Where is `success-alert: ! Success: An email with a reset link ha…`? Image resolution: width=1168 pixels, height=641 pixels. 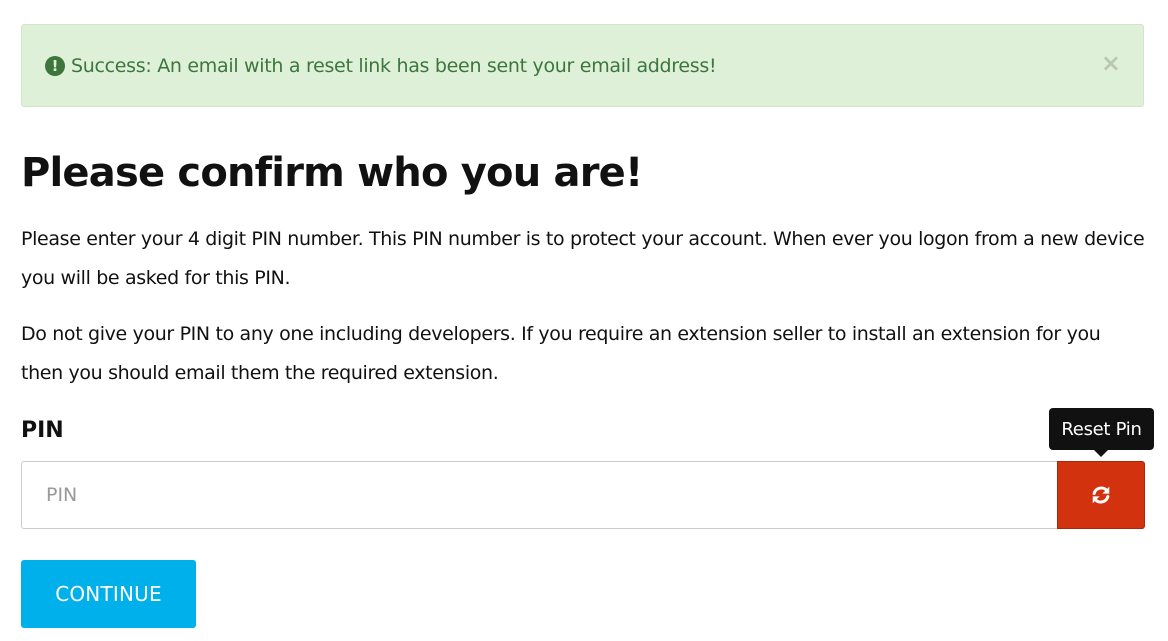
success-alert: ! Success: An email with a reset link ha… is located at coordinates (582, 65).